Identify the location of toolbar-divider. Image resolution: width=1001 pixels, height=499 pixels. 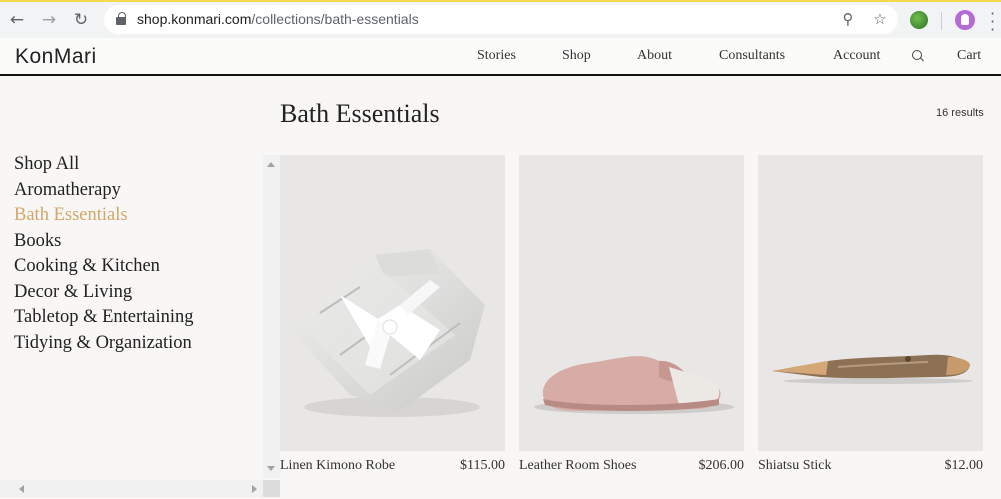
(941, 21).